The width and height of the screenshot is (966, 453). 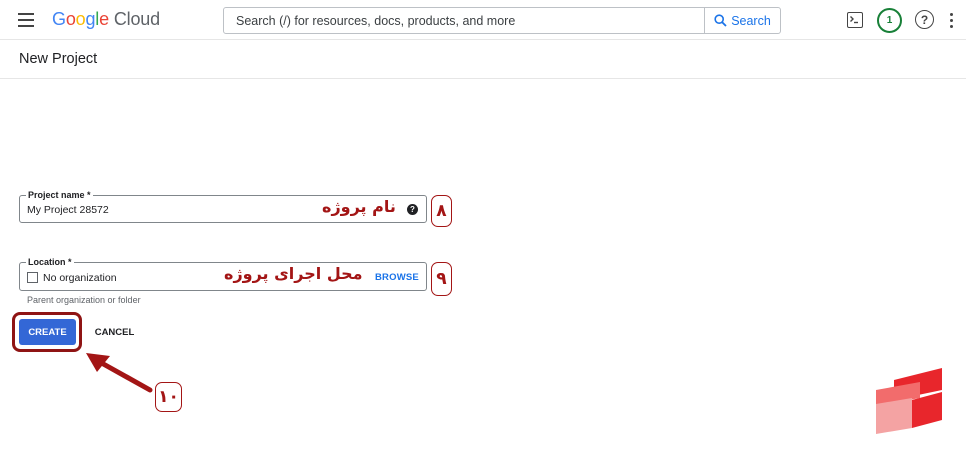 What do you see at coordinates (168, 397) in the screenshot?
I see `step-badge-10: ۱۰` at bounding box center [168, 397].